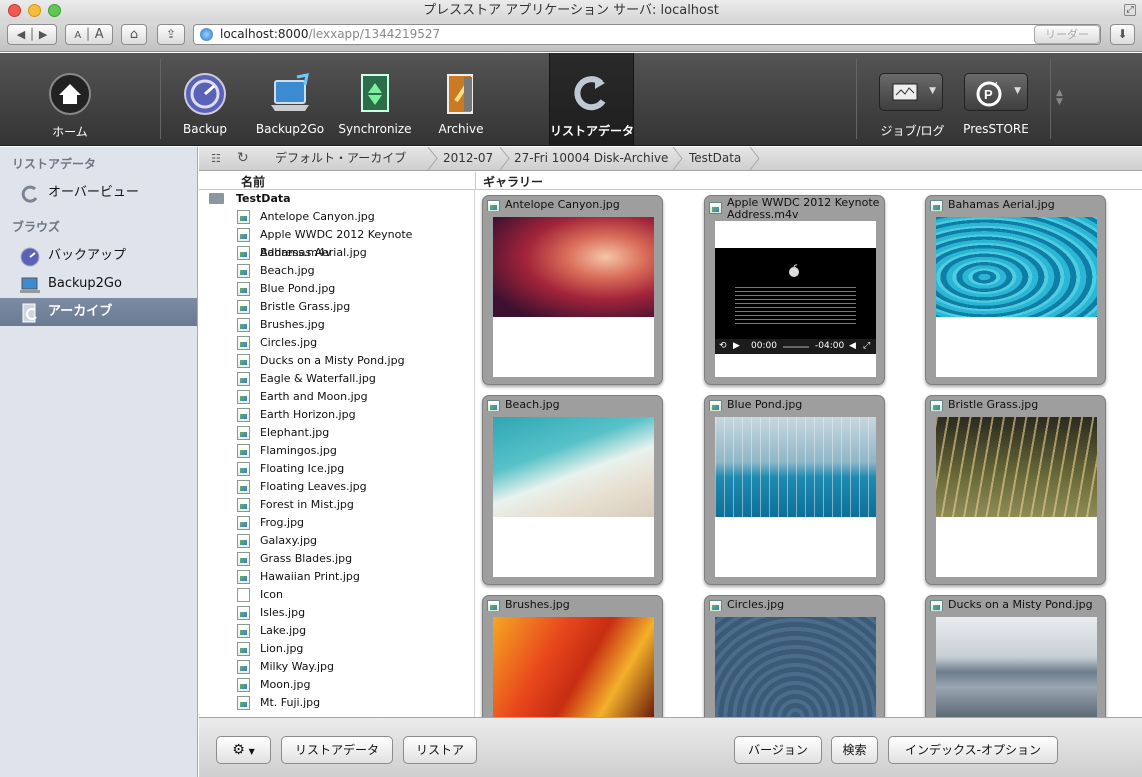 This screenshot has width=1142, height=777. Describe the element at coordinates (460, 94) in the screenshot. I see `archive-icon` at that location.